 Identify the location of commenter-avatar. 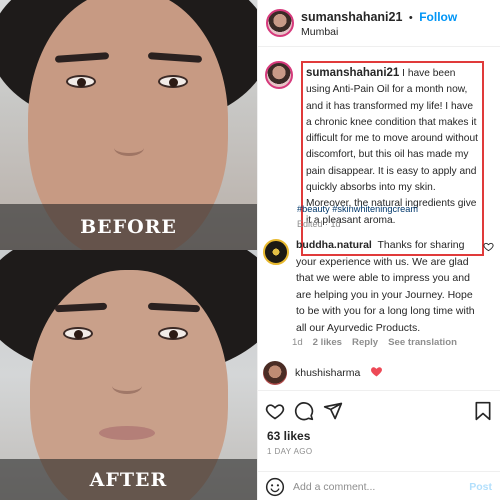
(276, 252).